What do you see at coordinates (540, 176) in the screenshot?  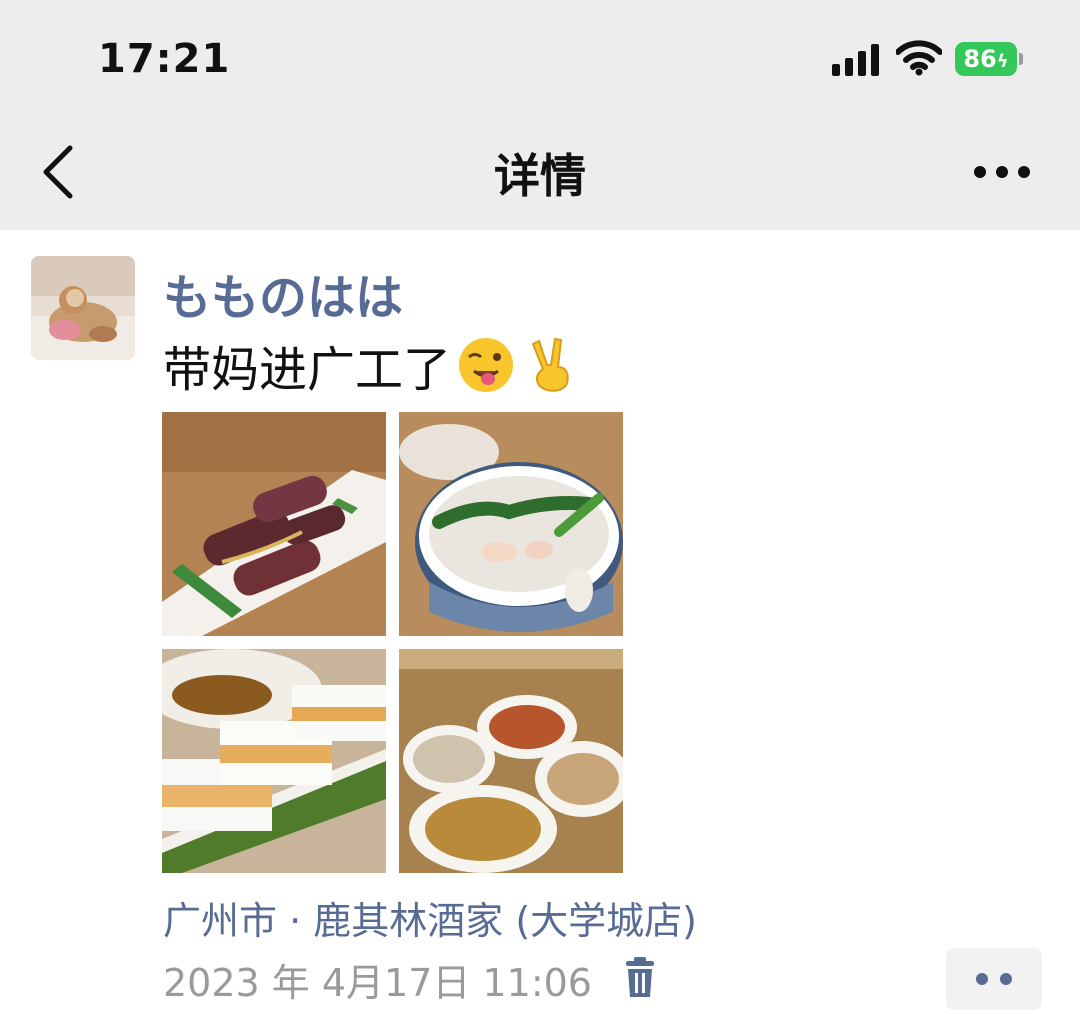 I see `page-title: 详情` at bounding box center [540, 176].